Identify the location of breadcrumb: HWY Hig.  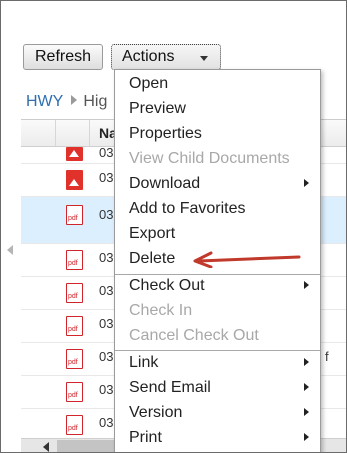
(66, 102).